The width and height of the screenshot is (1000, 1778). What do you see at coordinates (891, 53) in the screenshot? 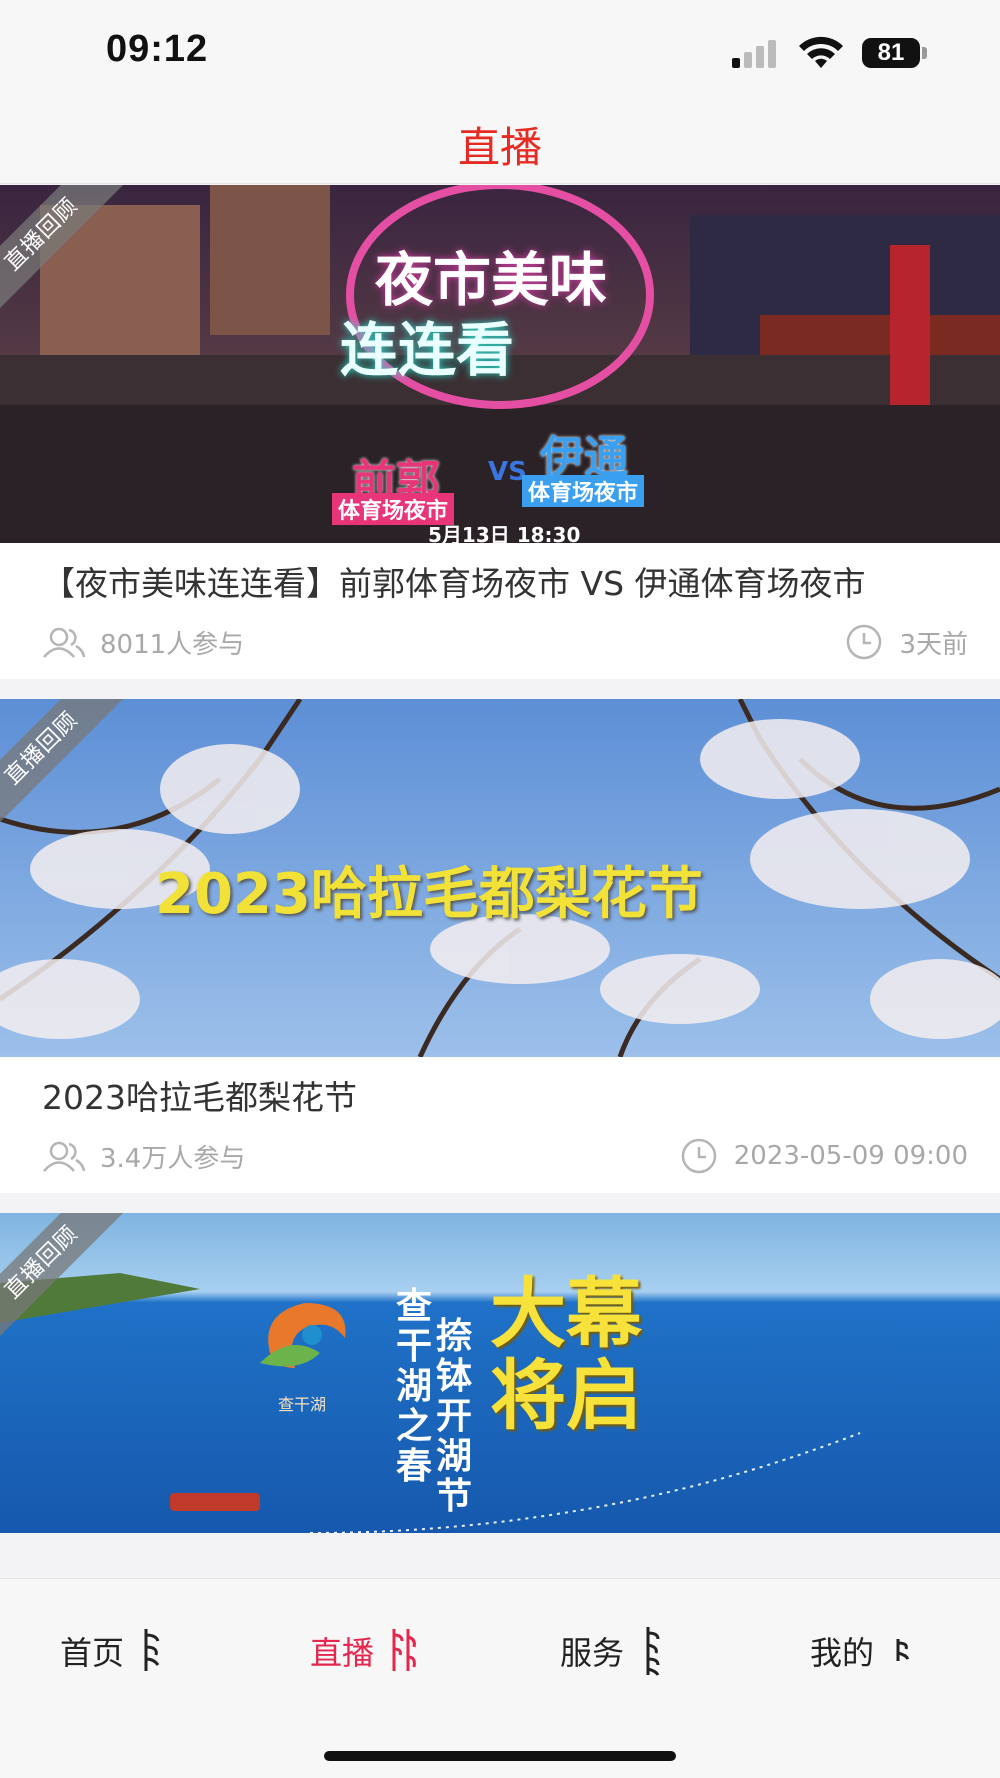
I see `battery-level: 81` at bounding box center [891, 53].